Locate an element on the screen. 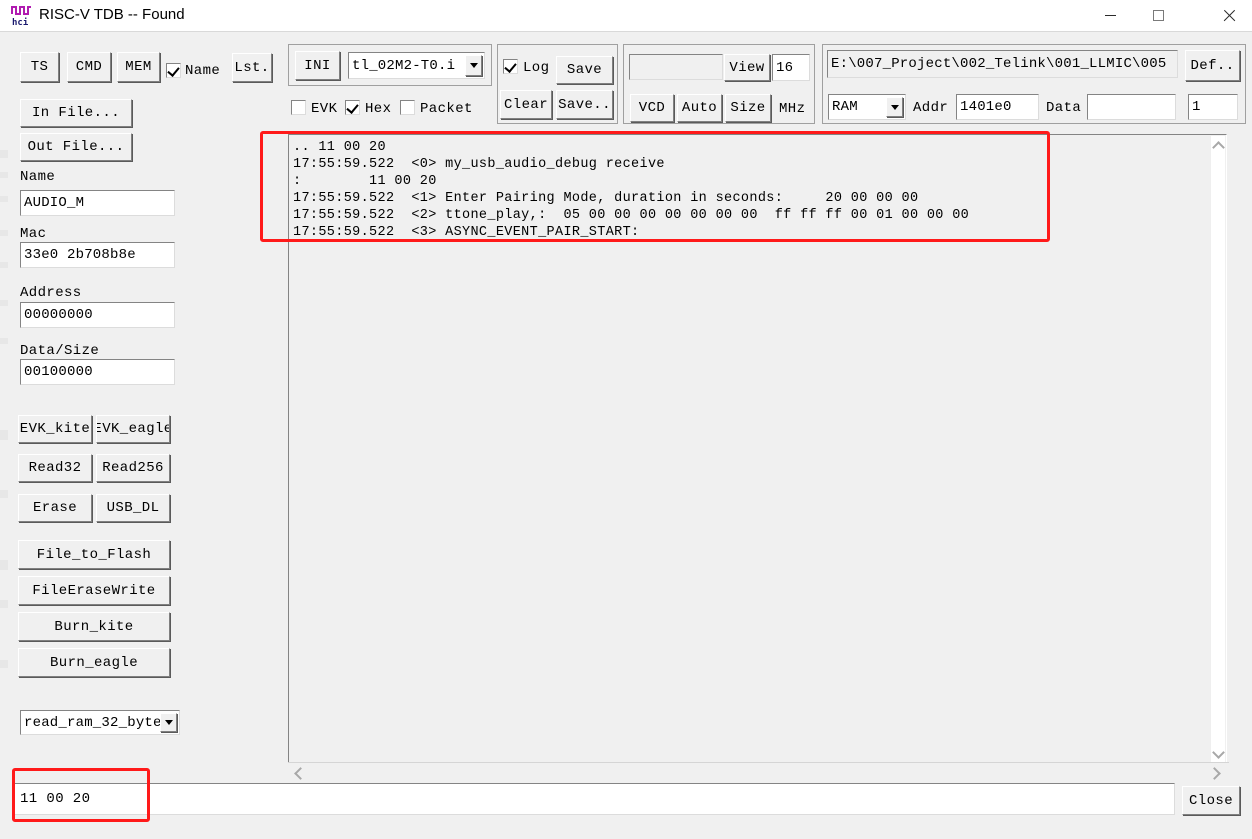  close-button: Close is located at coordinates (1211, 800).